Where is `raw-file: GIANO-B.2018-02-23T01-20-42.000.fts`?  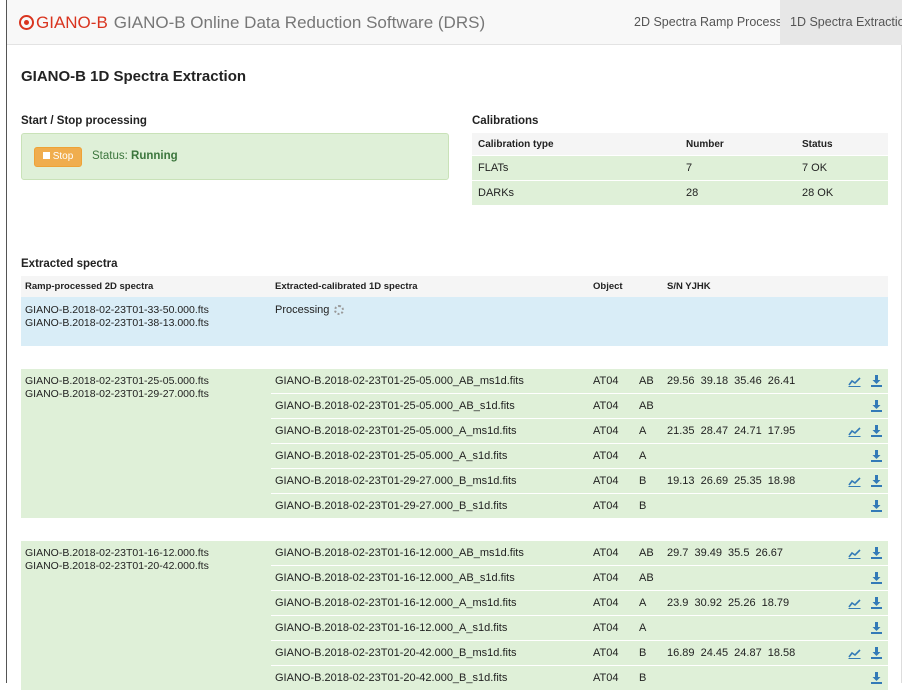
raw-file: GIANO-B.2018-02-23T01-20-42.000.fts is located at coordinates (117, 566).